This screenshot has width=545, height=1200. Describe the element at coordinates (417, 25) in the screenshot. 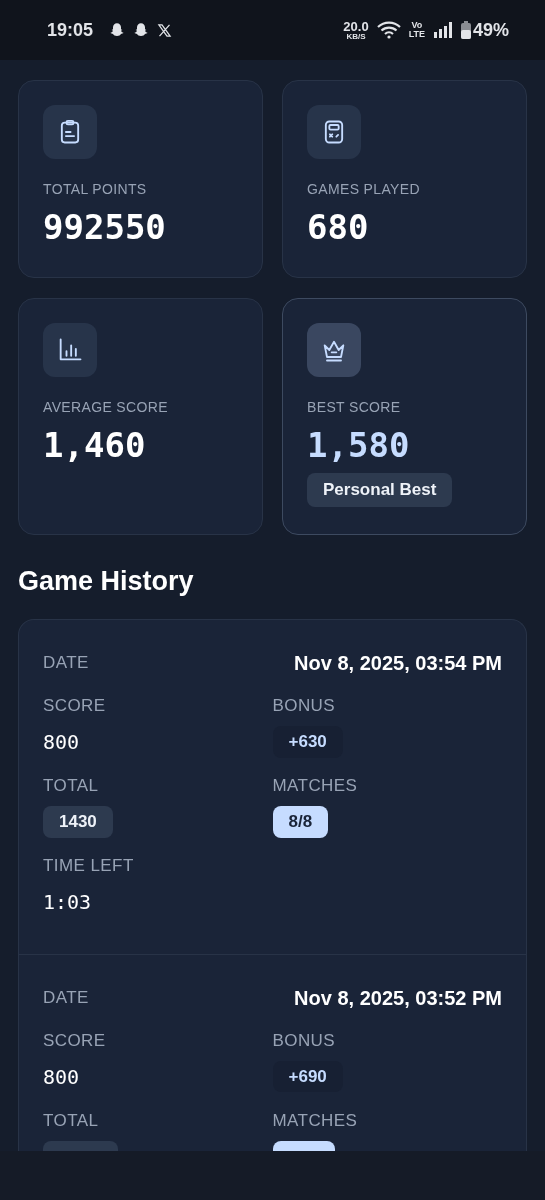

I see `volte-label: Vo` at that location.